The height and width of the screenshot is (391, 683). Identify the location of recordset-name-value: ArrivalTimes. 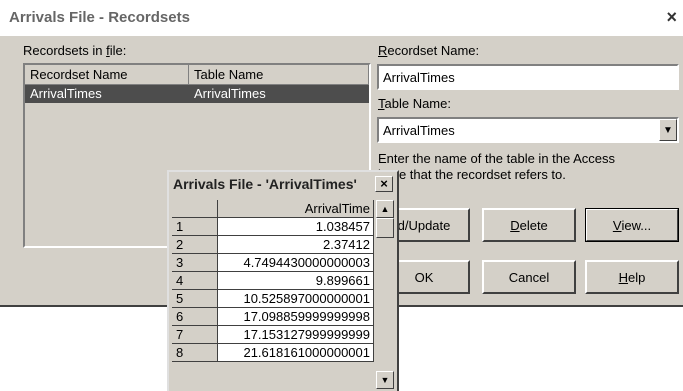
(419, 77).